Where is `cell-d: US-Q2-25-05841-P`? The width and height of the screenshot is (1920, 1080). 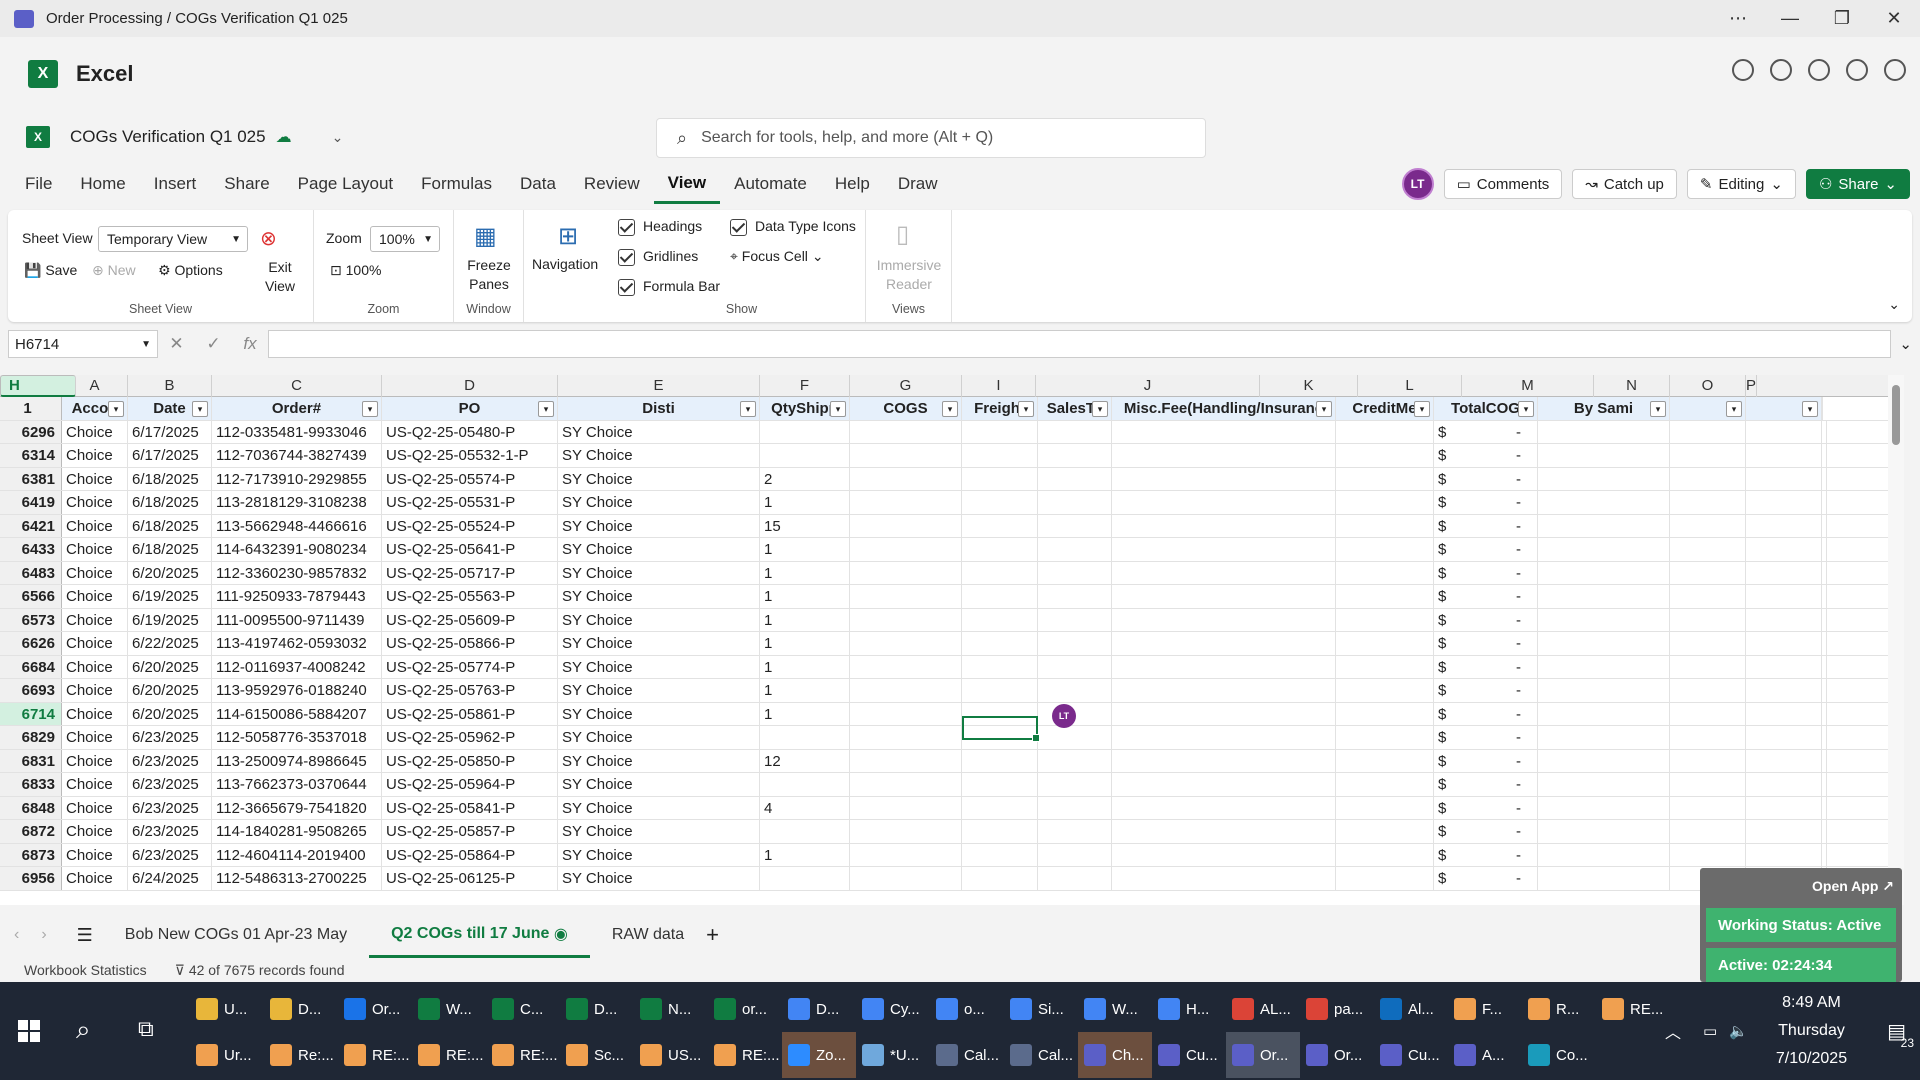
cell-d: US-Q2-25-05841-P is located at coordinates (470, 807).